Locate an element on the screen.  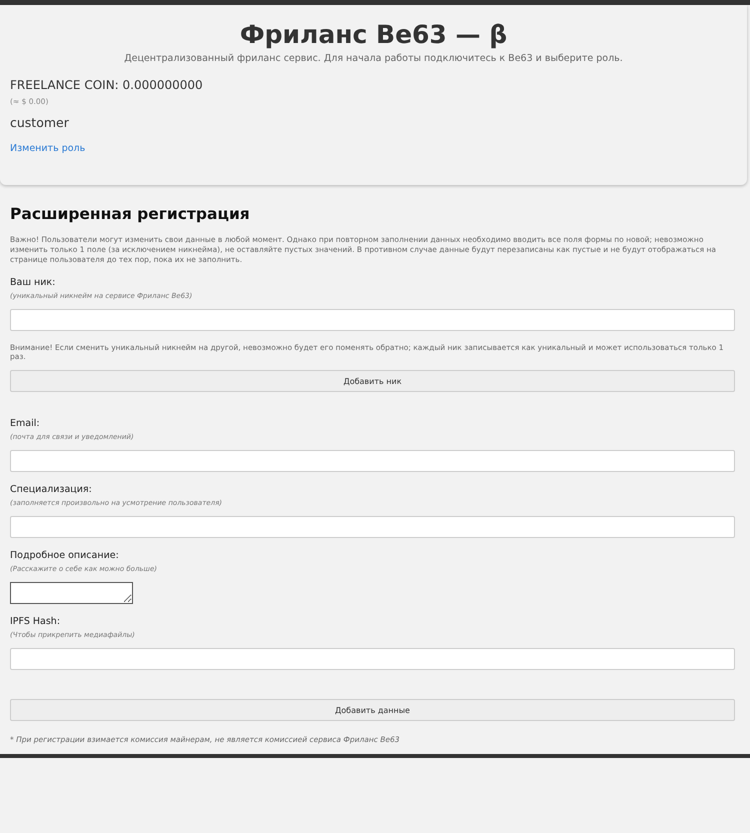
change-role-link: Изменить роль is located at coordinates (48, 148).